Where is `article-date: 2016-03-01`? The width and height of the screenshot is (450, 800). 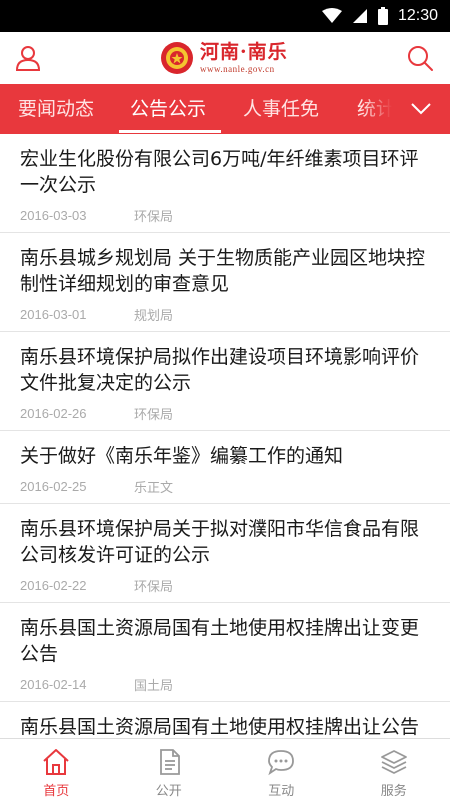 article-date: 2016-03-01 is located at coordinates (53, 314).